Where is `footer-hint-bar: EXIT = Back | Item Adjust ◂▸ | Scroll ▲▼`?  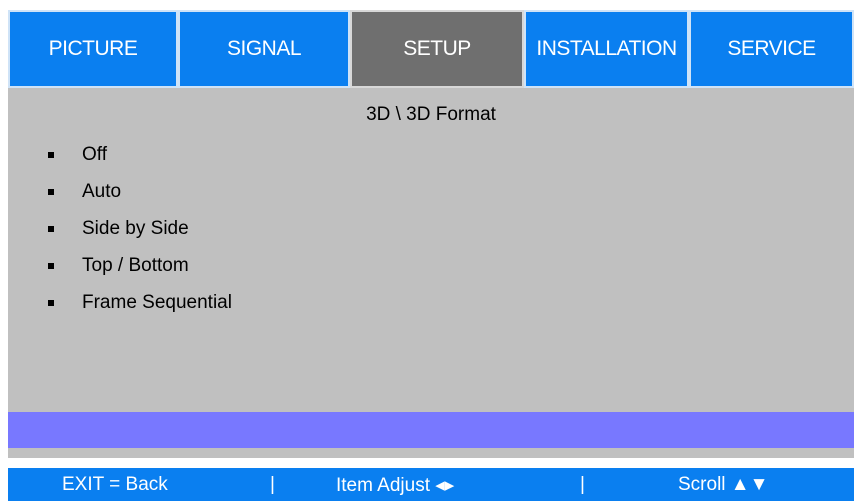 footer-hint-bar: EXIT = Back | Item Adjust ◂▸ | Scroll ▲▼ is located at coordinates (431, 484).